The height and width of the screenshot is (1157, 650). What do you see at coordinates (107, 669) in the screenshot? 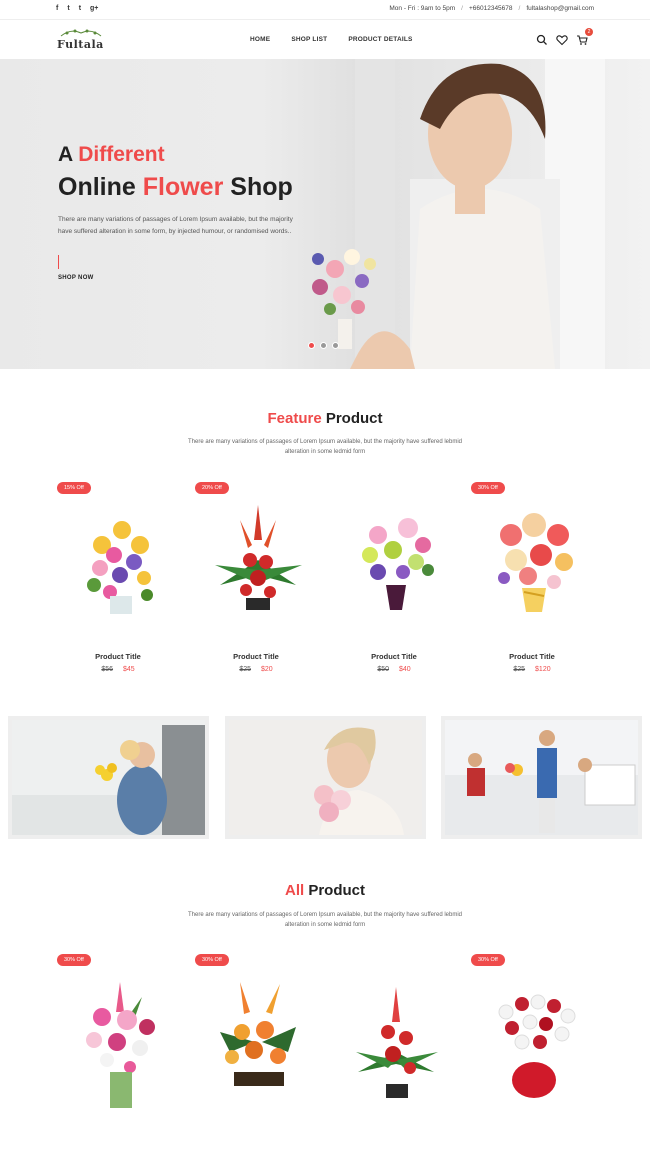
I see `old-price: $56` at bounding box center [107, 669].